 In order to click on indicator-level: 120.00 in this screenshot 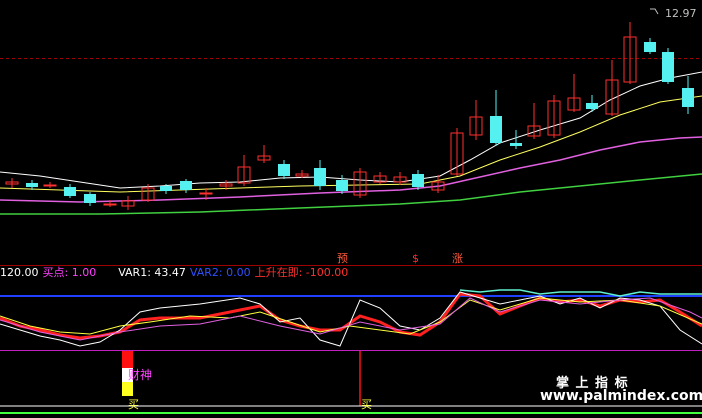, I will do `click(19, 272)`.